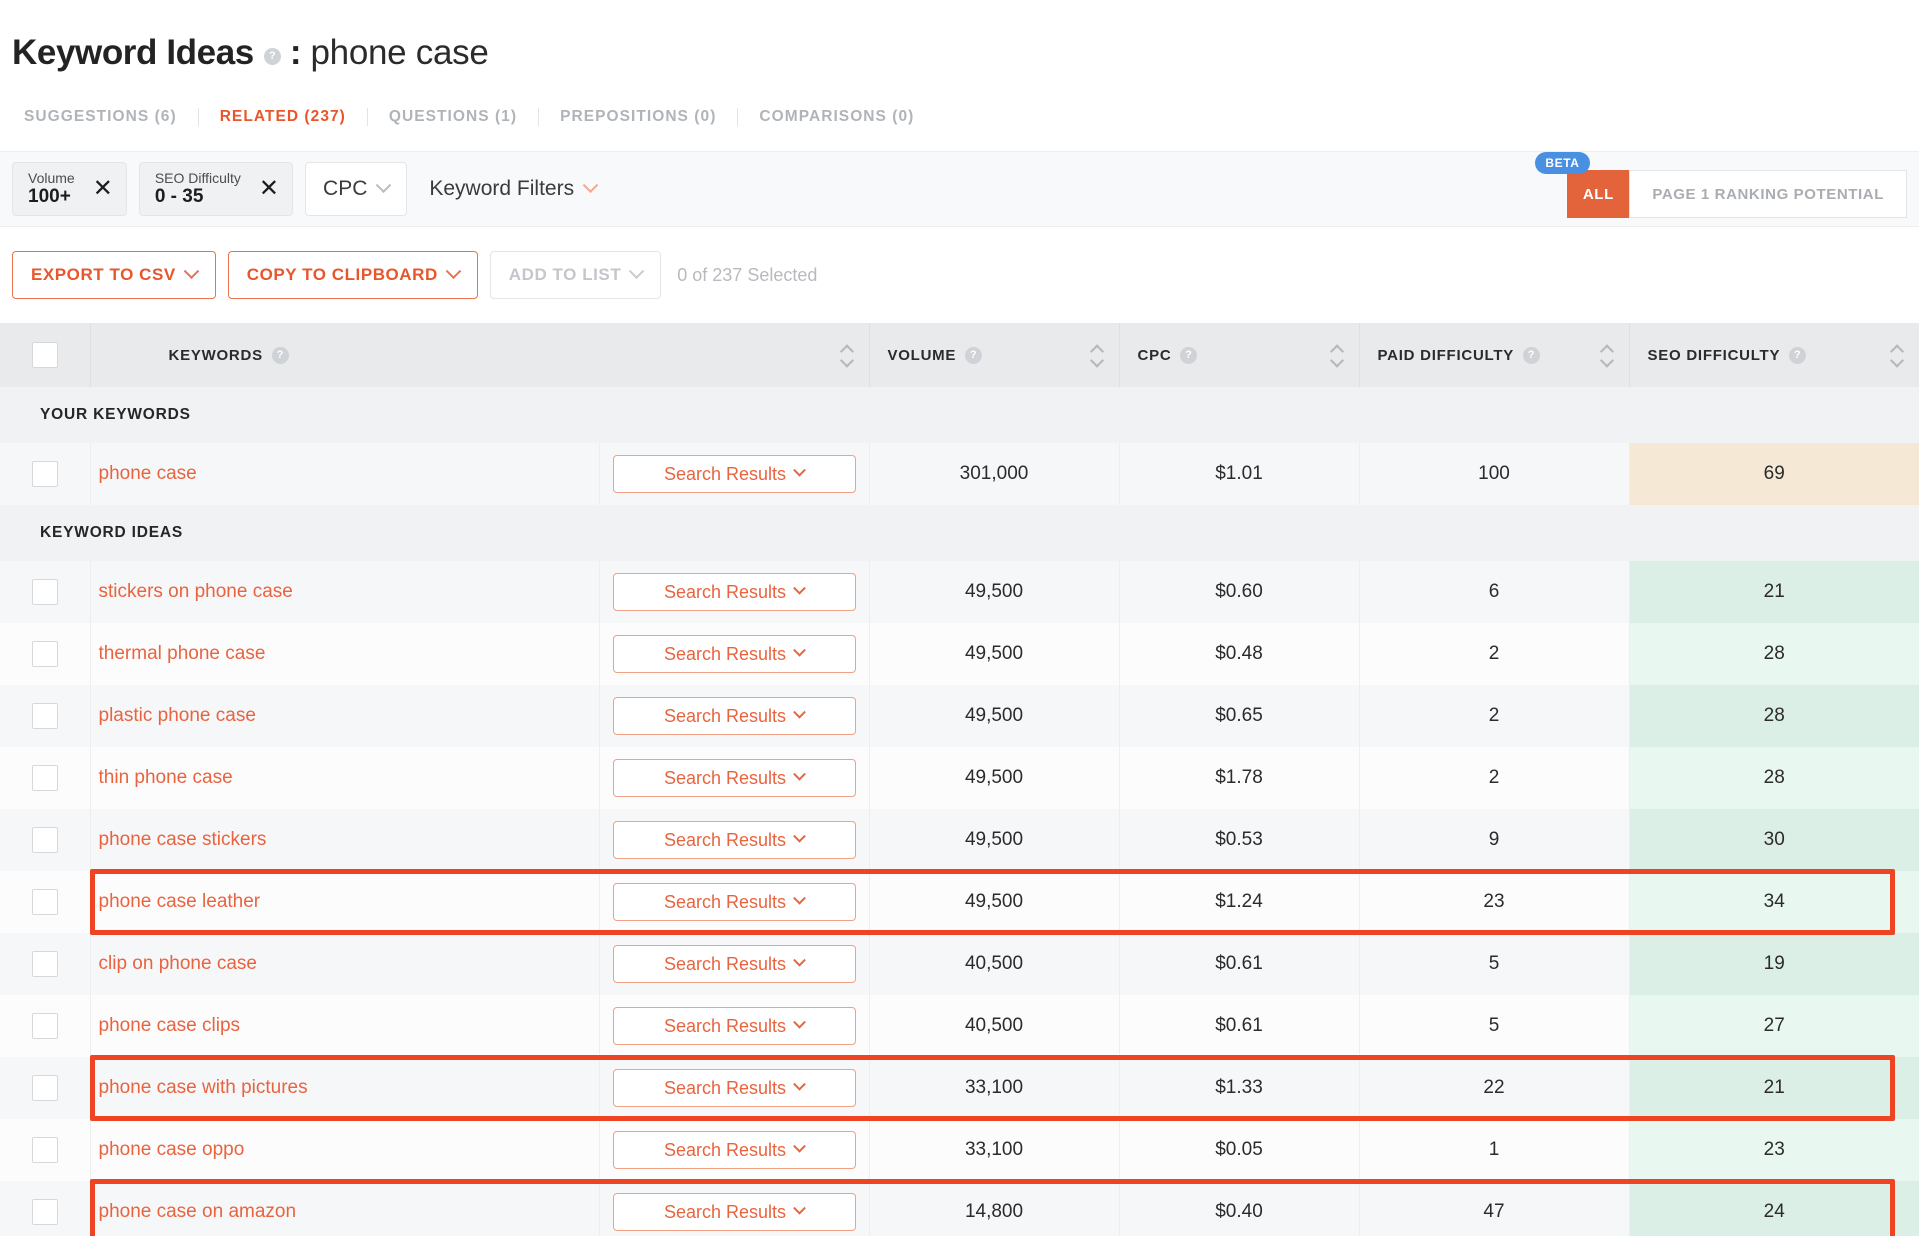 This screenshot has width=1919, height=1236. Describe the element at coordinates (1239, 355) in the screenshot. I see `column-header-cpc: CPC ?` at that location.